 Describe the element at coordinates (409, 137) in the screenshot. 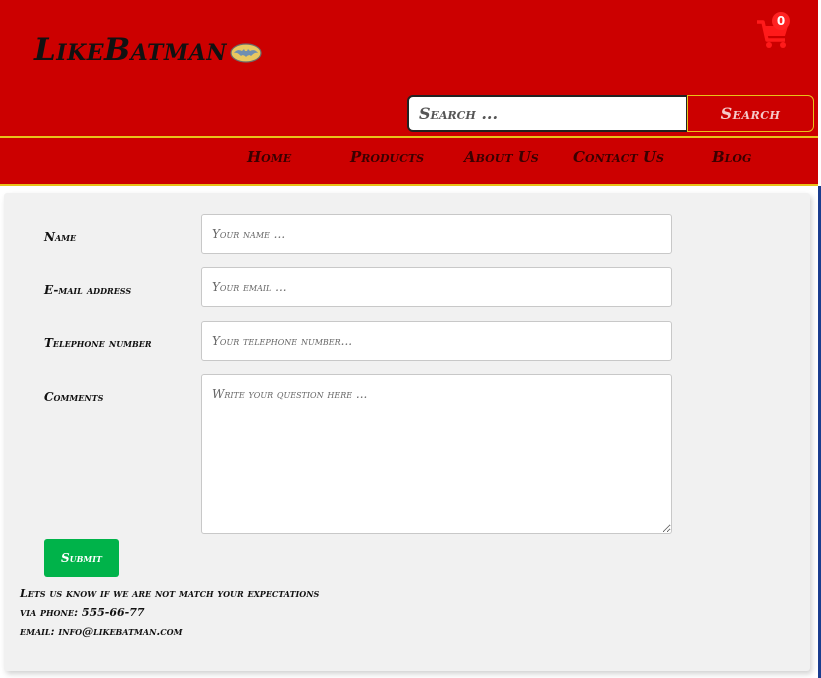

I see `header-divider` at that location.